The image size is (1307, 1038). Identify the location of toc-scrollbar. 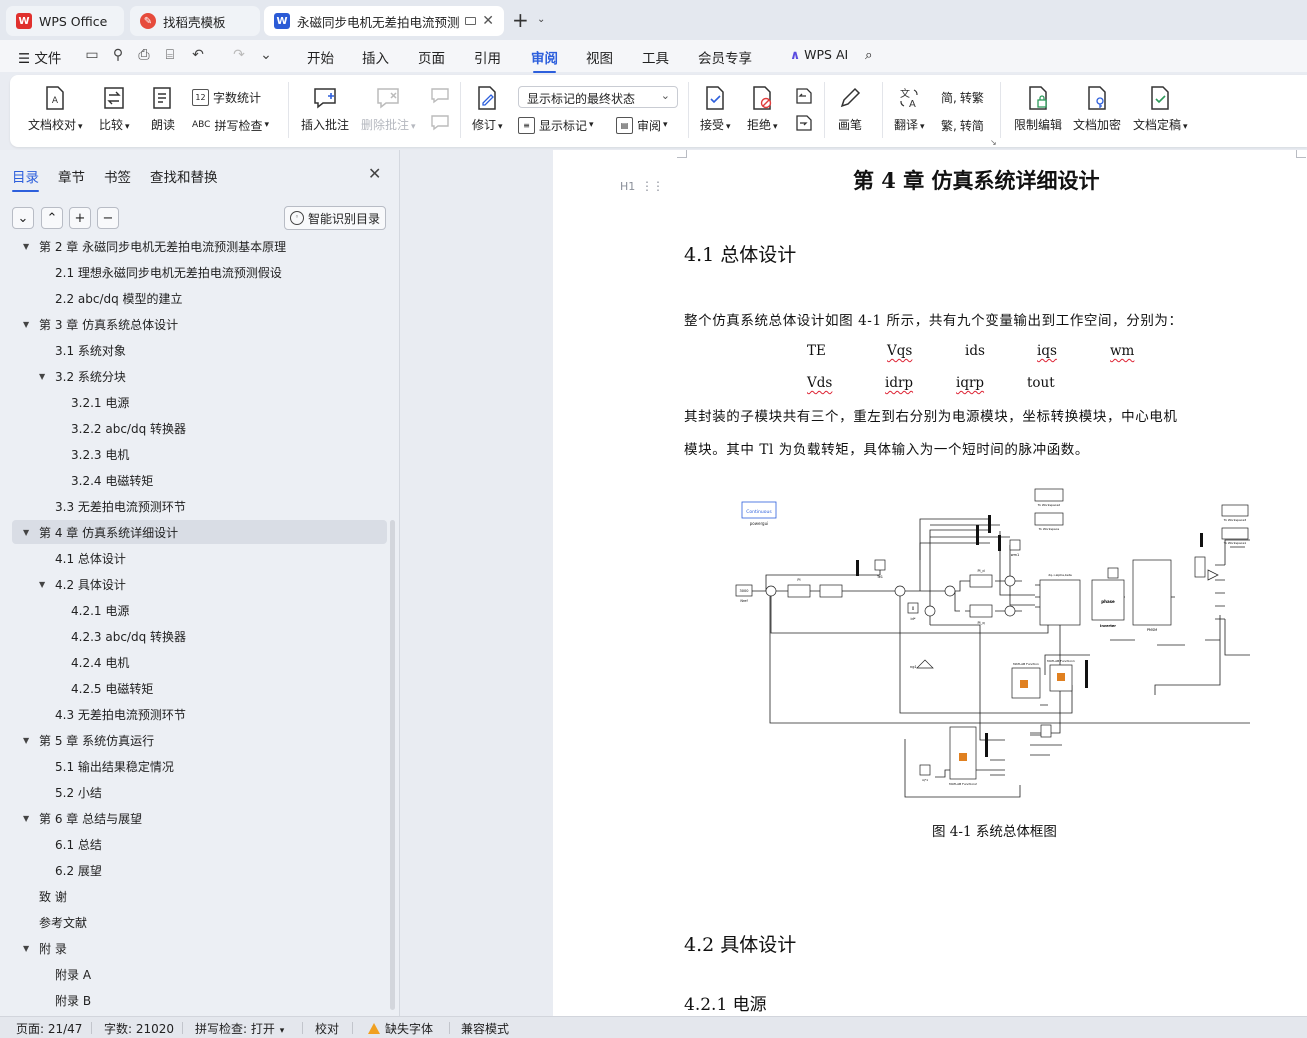
(392, 765).